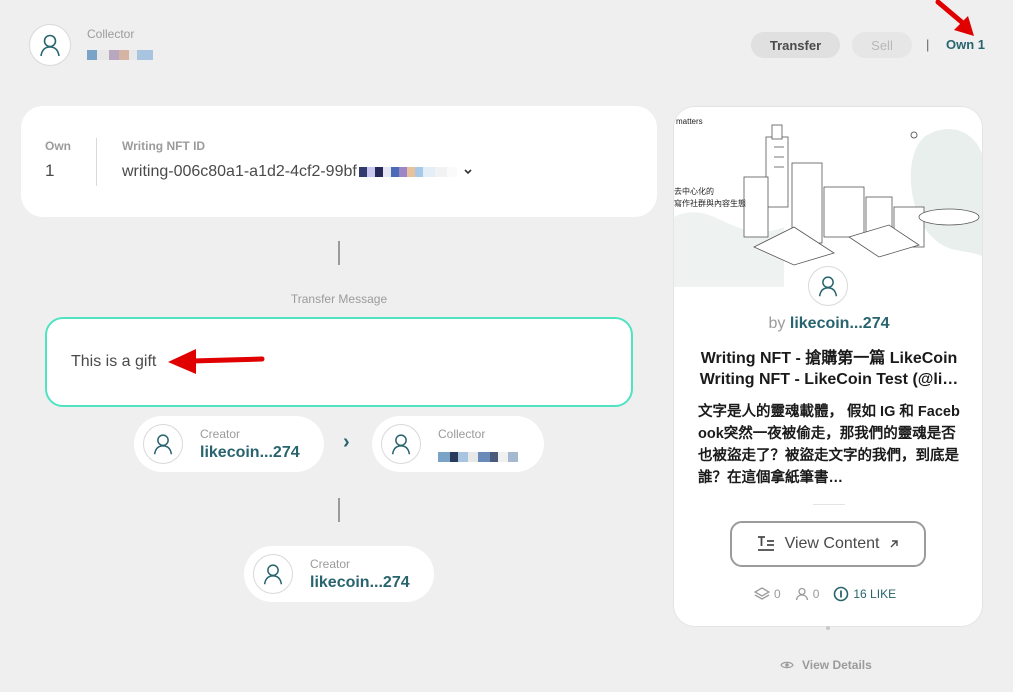 The width and height of the screenshot is (1013, 692). What do you see at coordinates (694, 191) in the screenshot?
I see `cover-text-1: 去中心化的` at bounding box center [694, 191].